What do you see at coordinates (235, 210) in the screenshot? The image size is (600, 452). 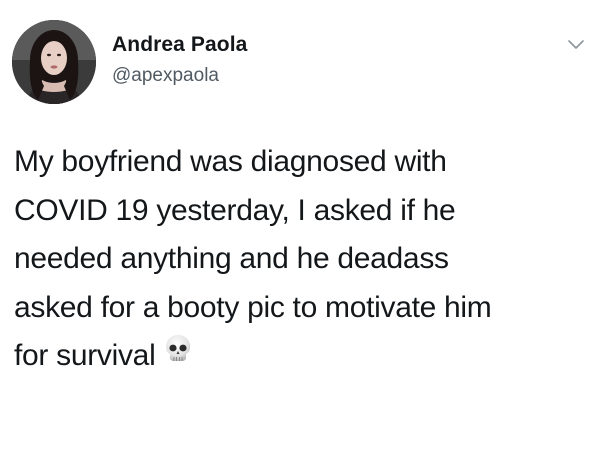 I see `tweet-text-line: COVID 19 yesterday, I asked if he` at bounding box center [235, 210].